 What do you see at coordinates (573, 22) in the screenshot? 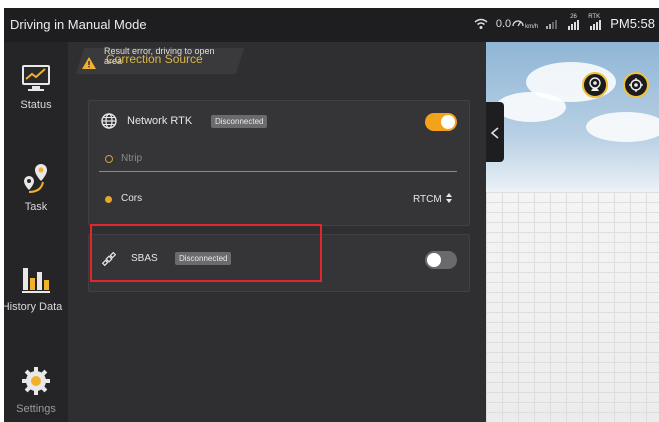
I see `satellite-signal-icon: 26` at bounding box center [573, 22].